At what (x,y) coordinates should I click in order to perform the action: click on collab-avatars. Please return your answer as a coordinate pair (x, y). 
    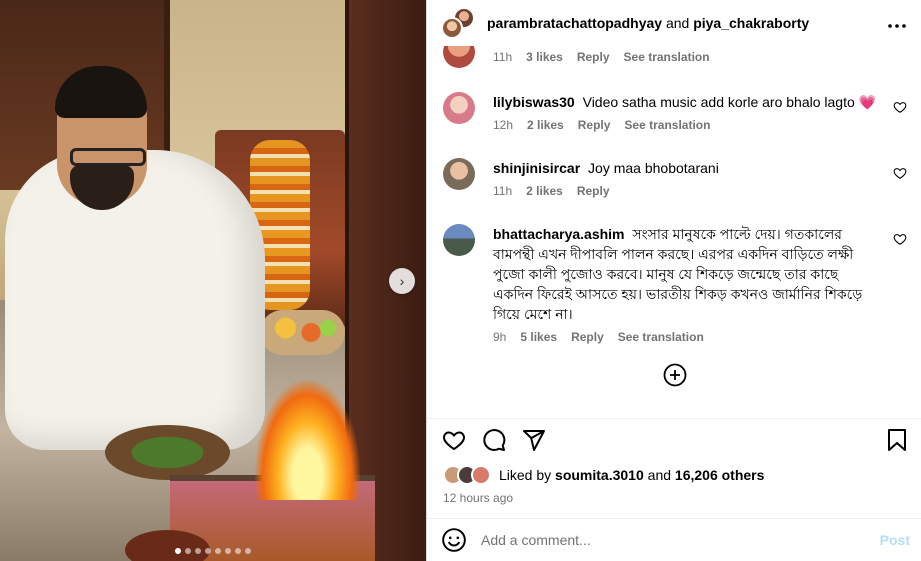
    Looking at the image, I should click on (459, 23).